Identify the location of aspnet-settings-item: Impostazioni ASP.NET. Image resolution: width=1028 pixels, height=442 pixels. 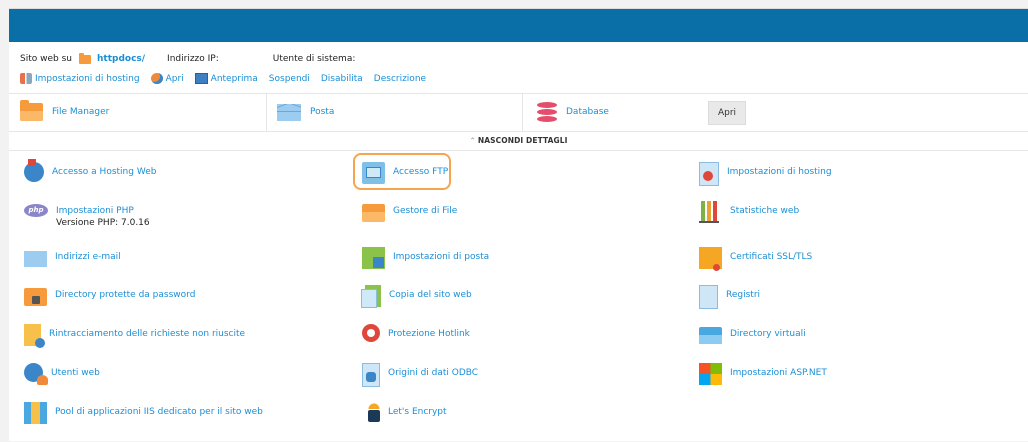
(763, 374).